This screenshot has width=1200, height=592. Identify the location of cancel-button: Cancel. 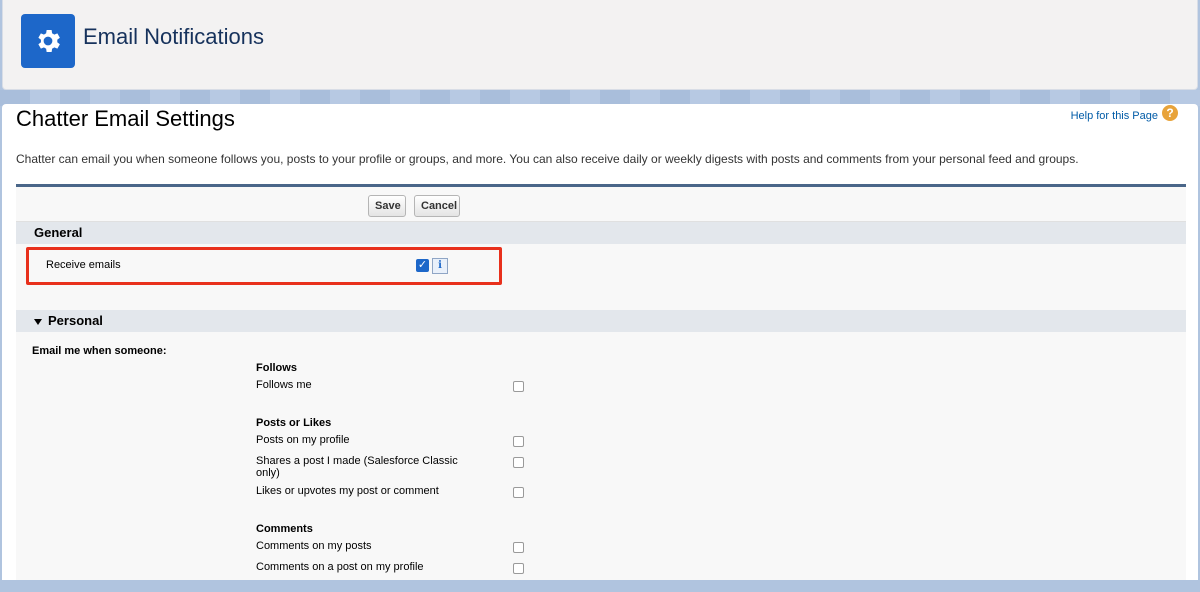
(437, 206).